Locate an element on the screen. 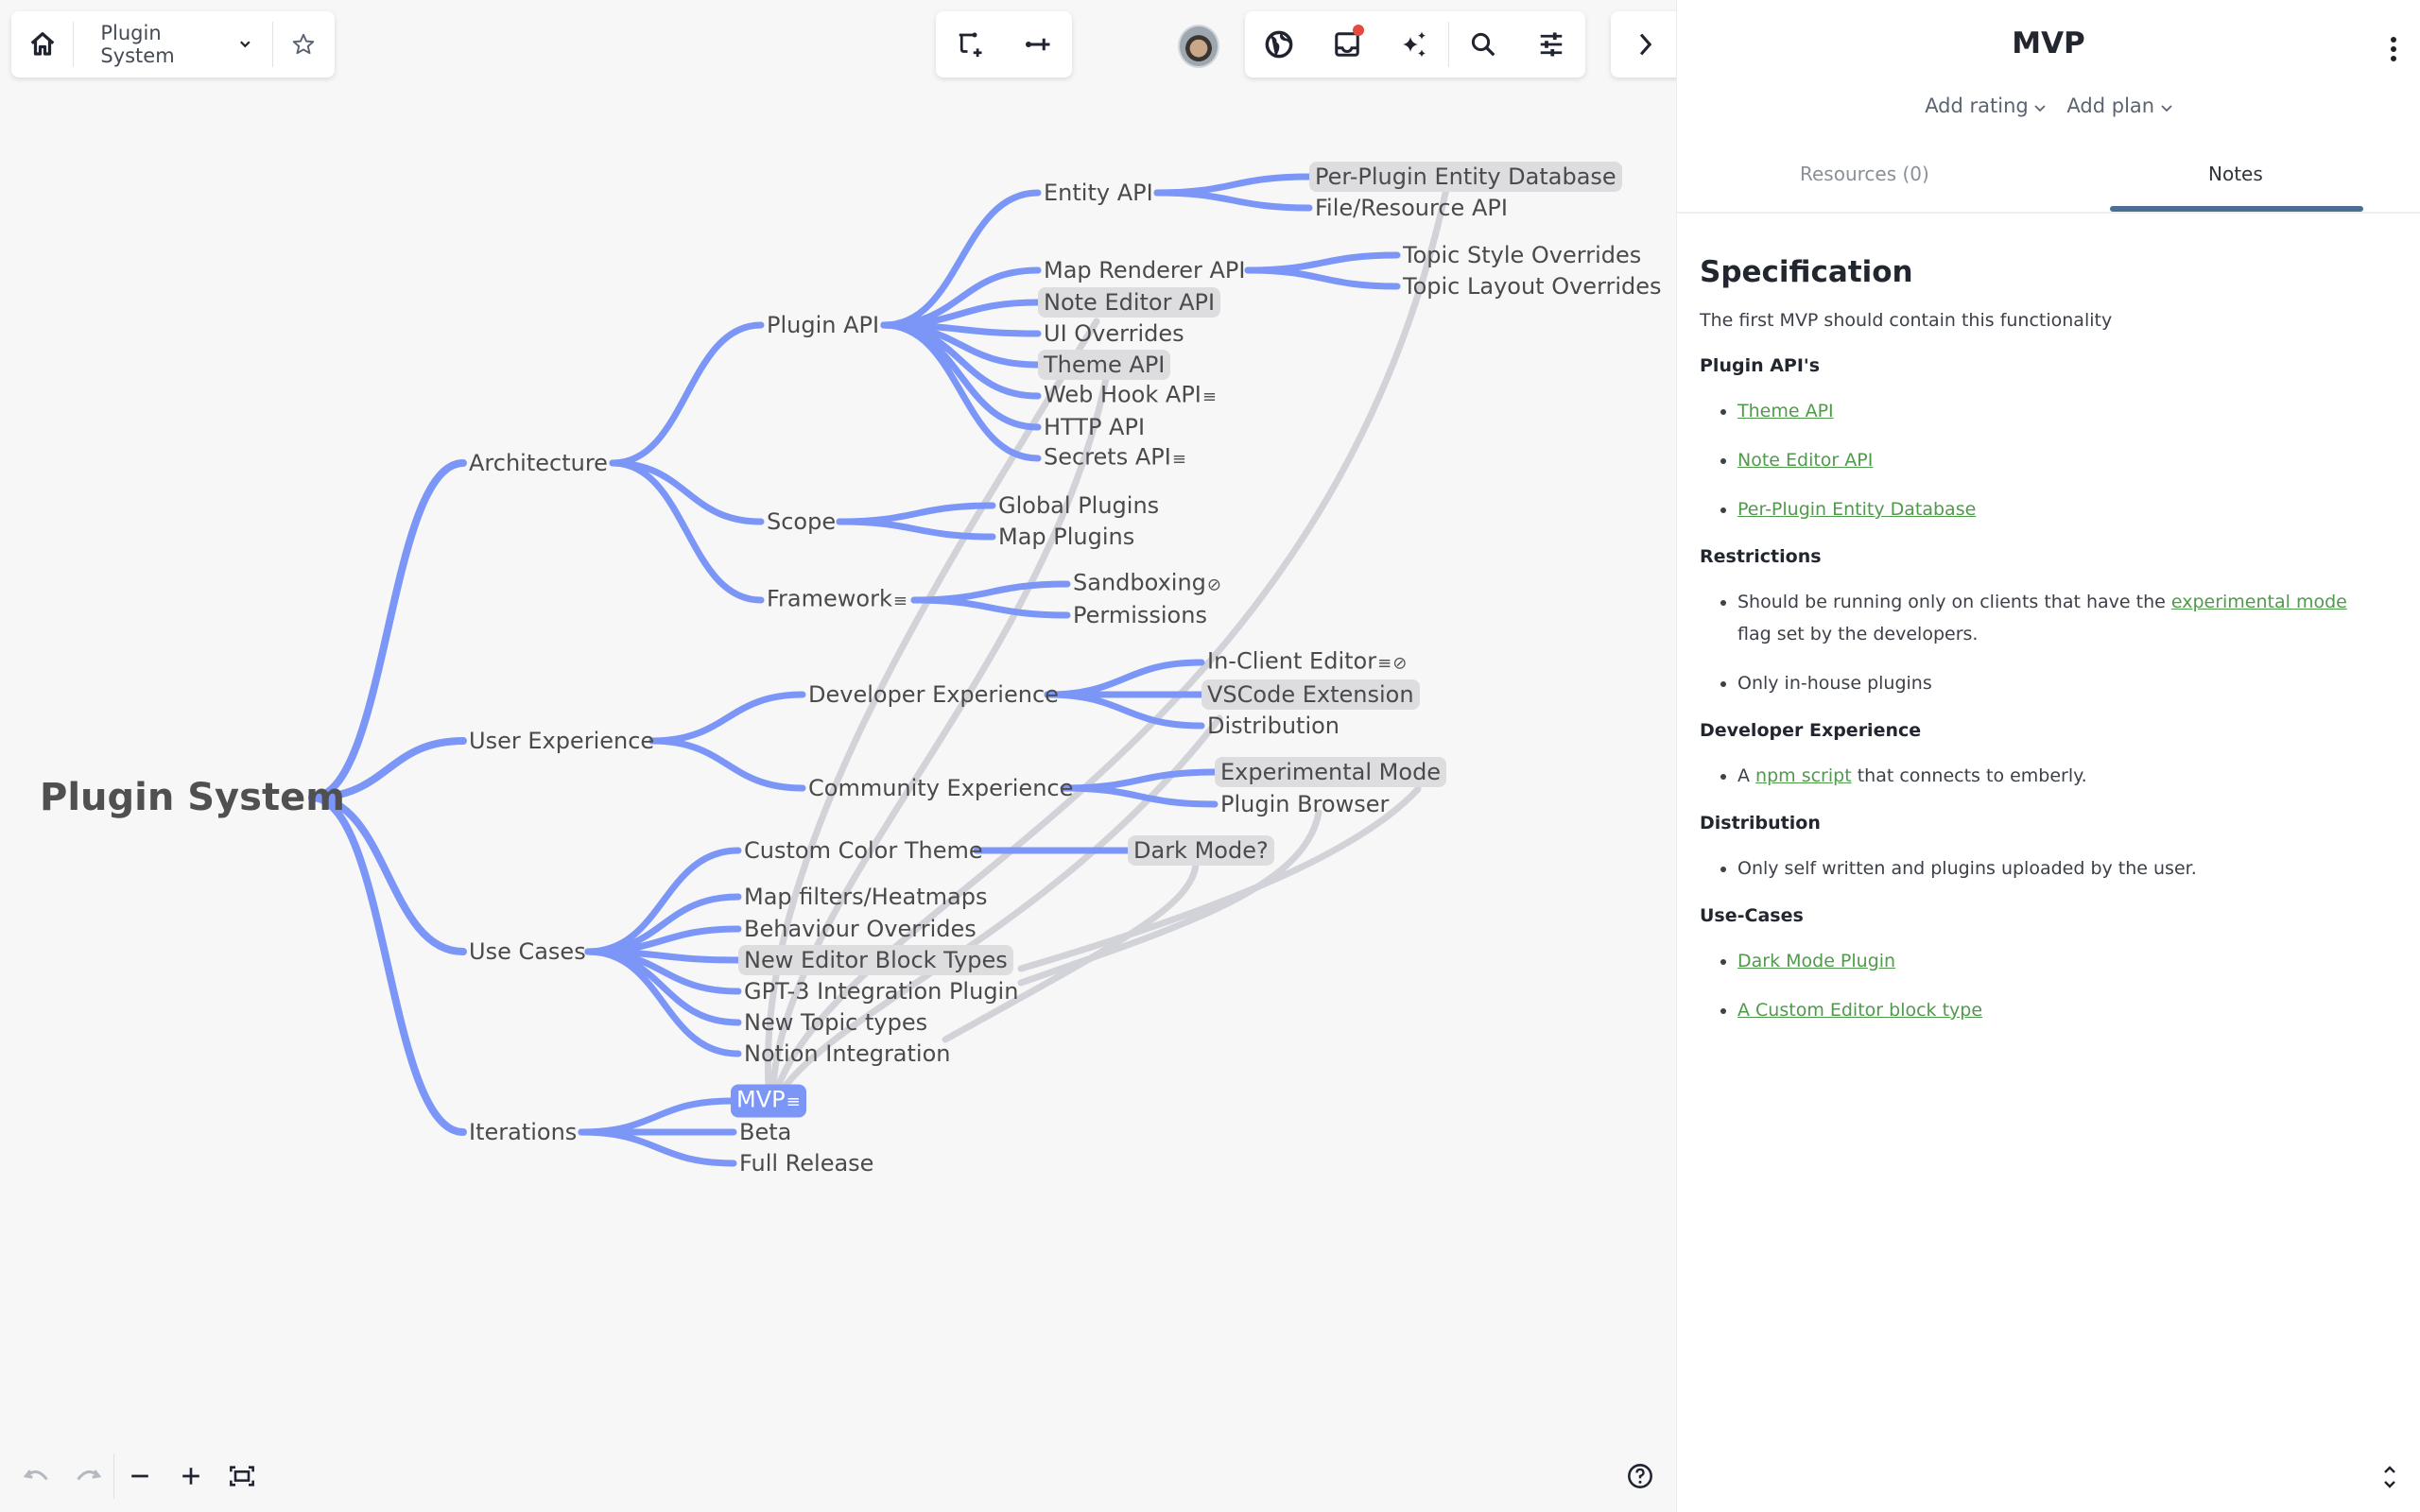 Image resolution: width=2420 pixels, height=1512 pixels. topic-user-experience: User Experience is located at coordinates (561, 741).